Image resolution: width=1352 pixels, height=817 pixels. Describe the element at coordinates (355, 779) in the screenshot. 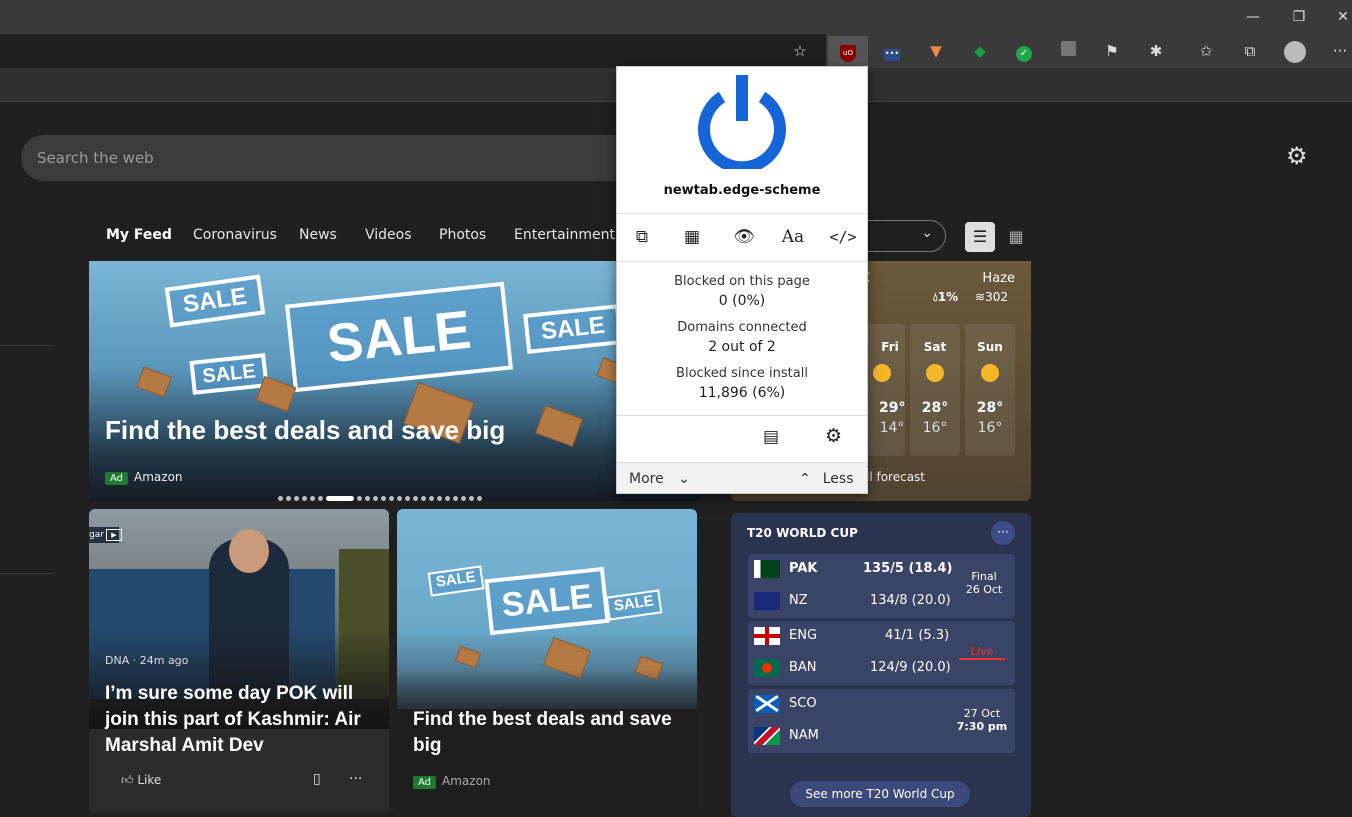

I see `card-more-button: ···` at that location.